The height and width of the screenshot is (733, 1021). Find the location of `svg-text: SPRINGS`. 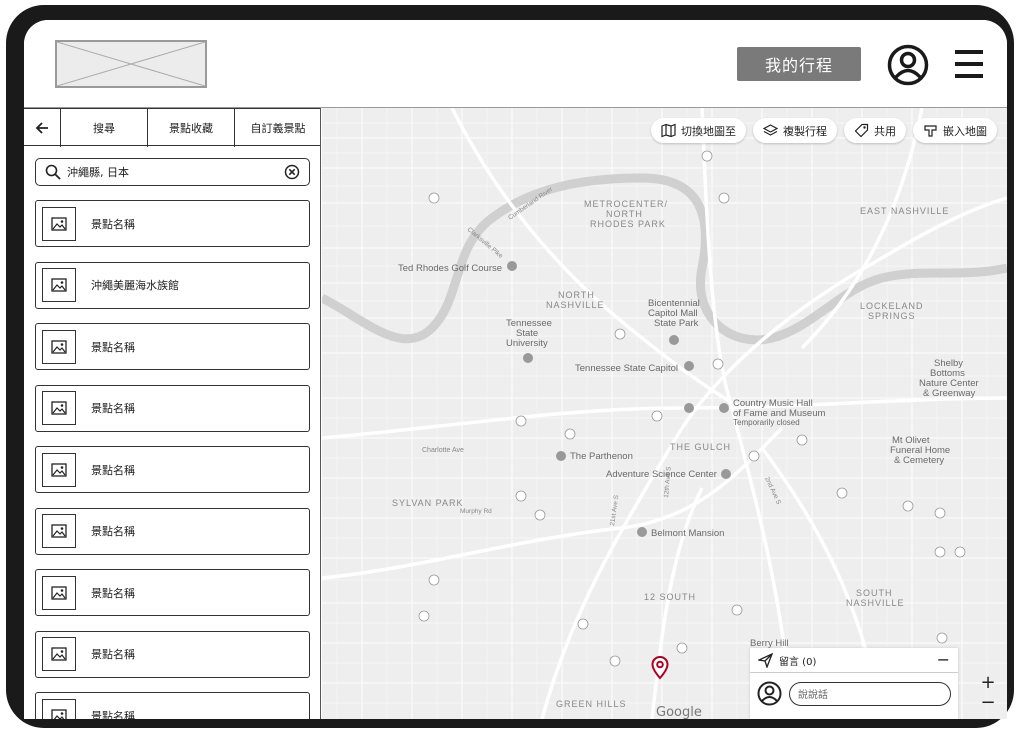

svg-text: SPRINGS is located at coordinates (892, 316).